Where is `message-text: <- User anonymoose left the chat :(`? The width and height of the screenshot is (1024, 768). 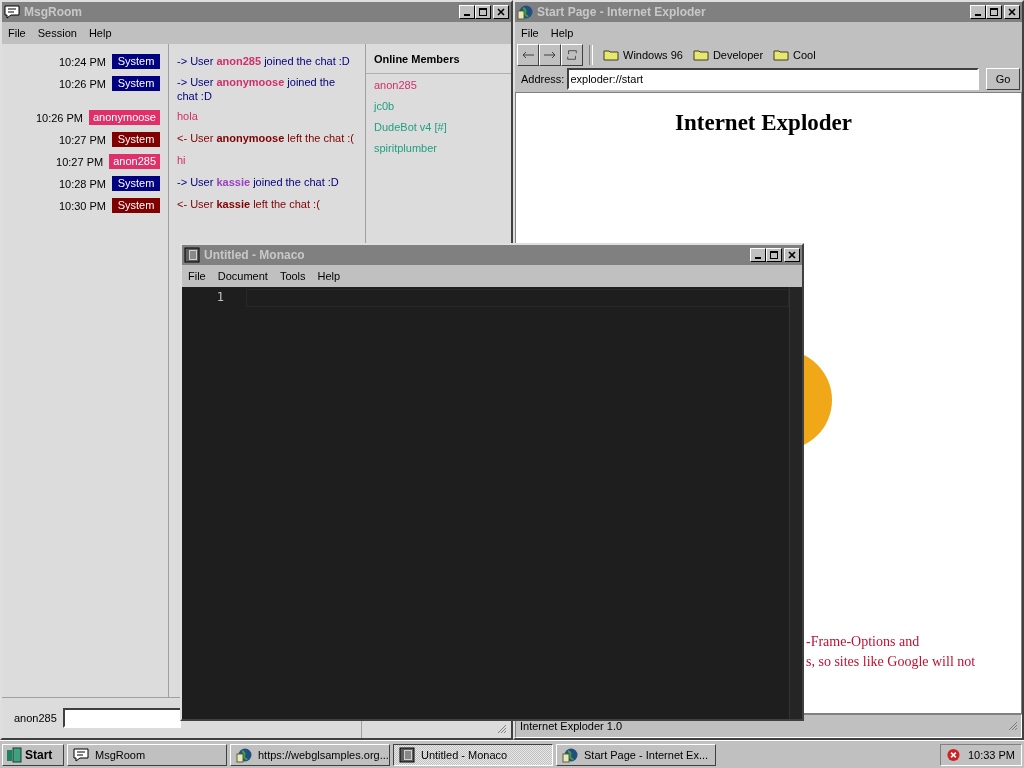 message-text: <- User anonymoose left the chat :( is located at coordinates (266, 138).